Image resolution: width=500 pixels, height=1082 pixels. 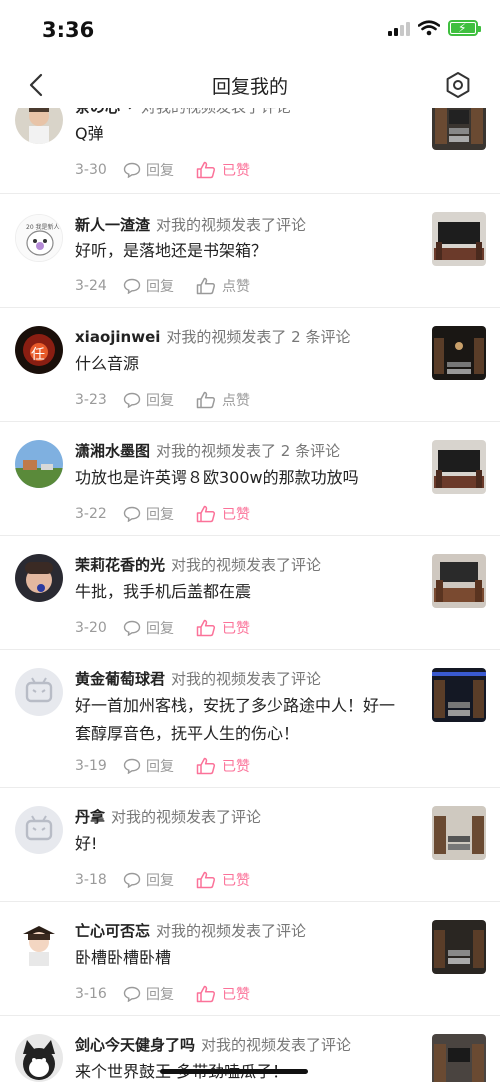 I want to click on reply-text: 牛批，我手机后盖都在震, so click(x=242, y=592).